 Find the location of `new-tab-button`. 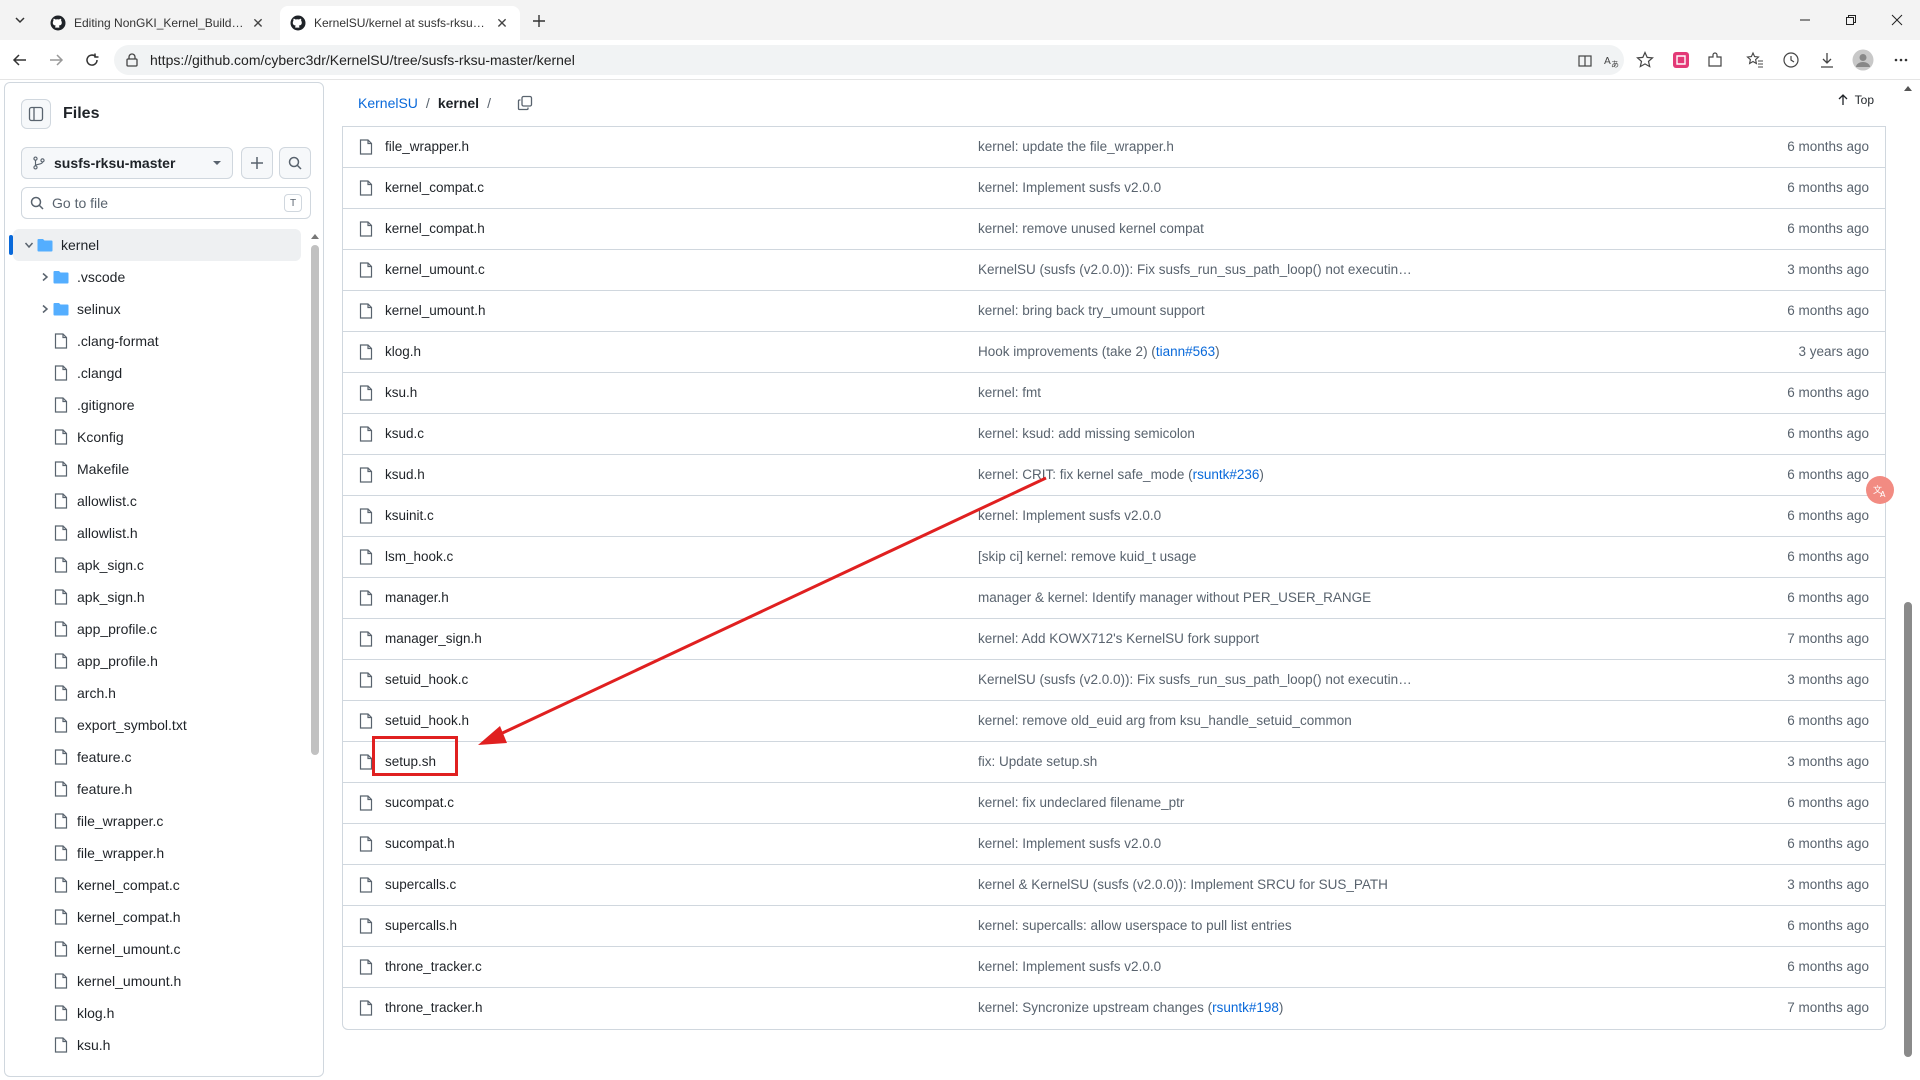

new-tab-button is located at coordinates (539, 21).